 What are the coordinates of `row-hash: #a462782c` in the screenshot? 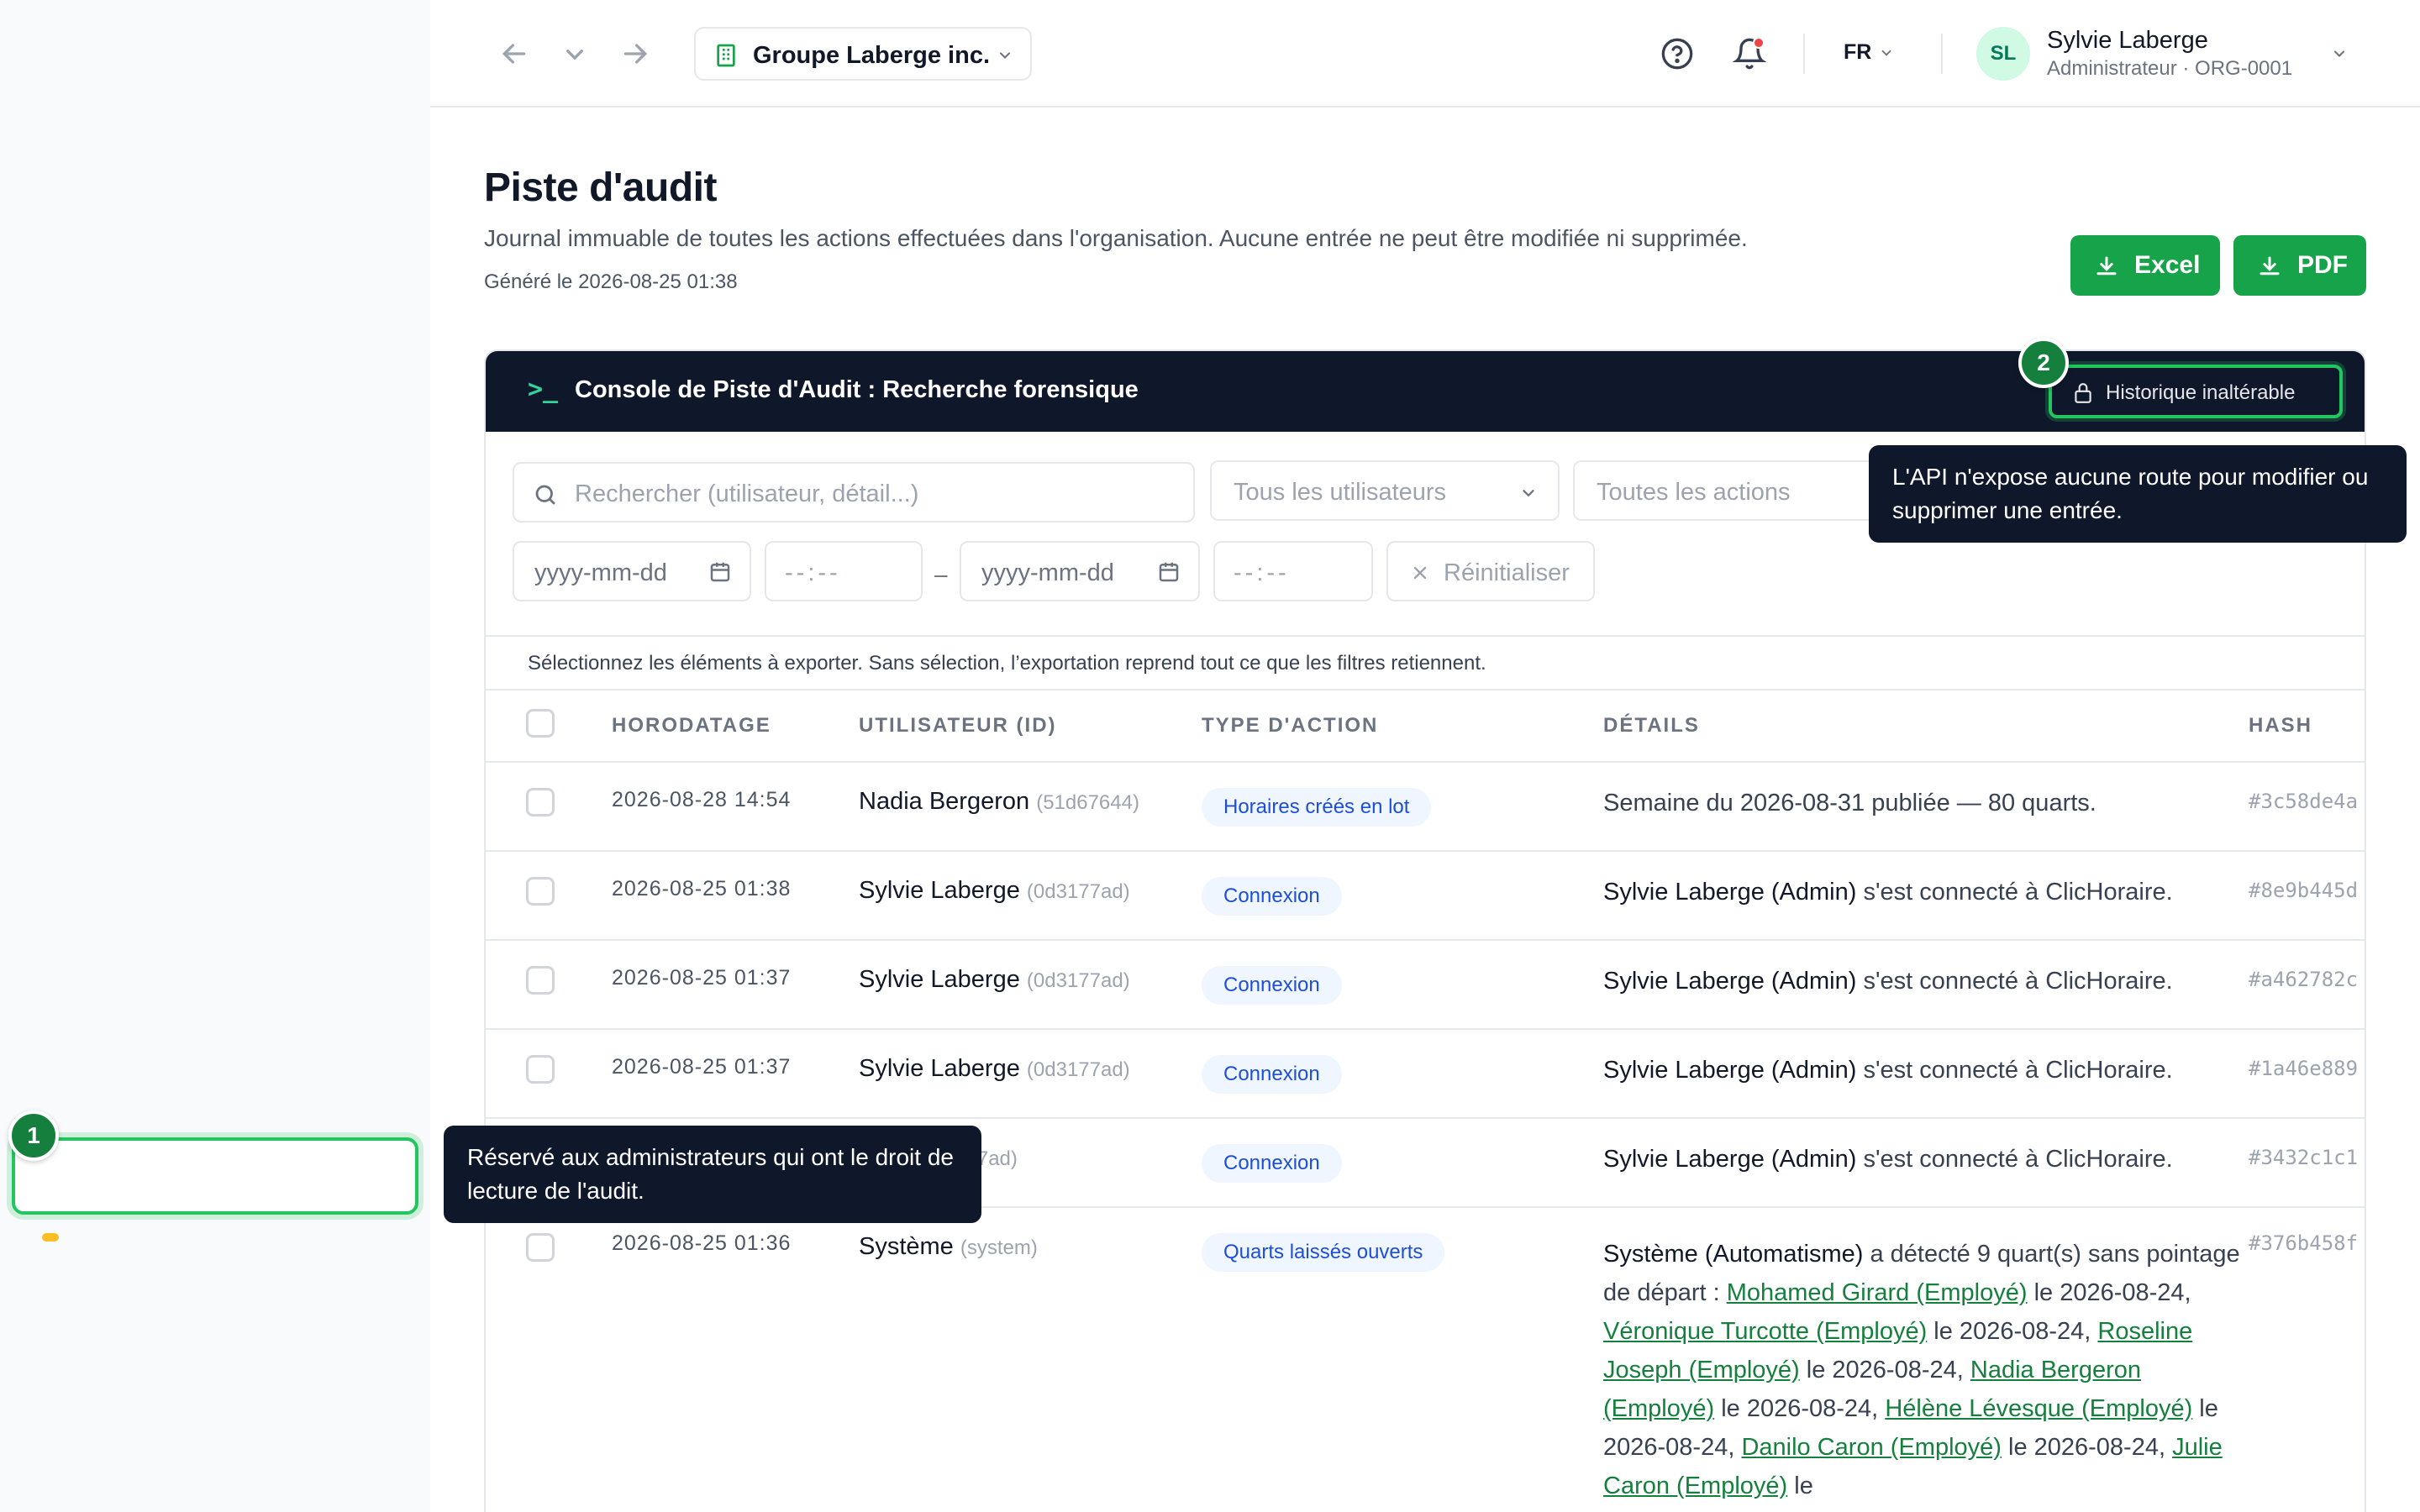 It's located at (2304, 979).